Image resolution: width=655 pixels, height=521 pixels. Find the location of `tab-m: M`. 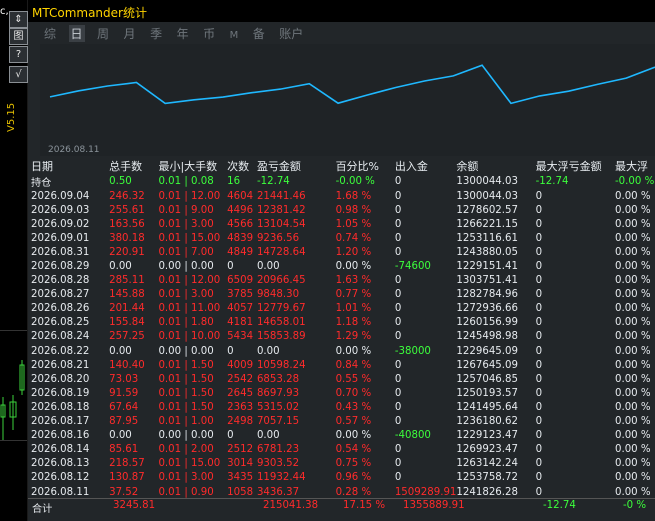

tab-m: M is located at coordinates (234, 35).